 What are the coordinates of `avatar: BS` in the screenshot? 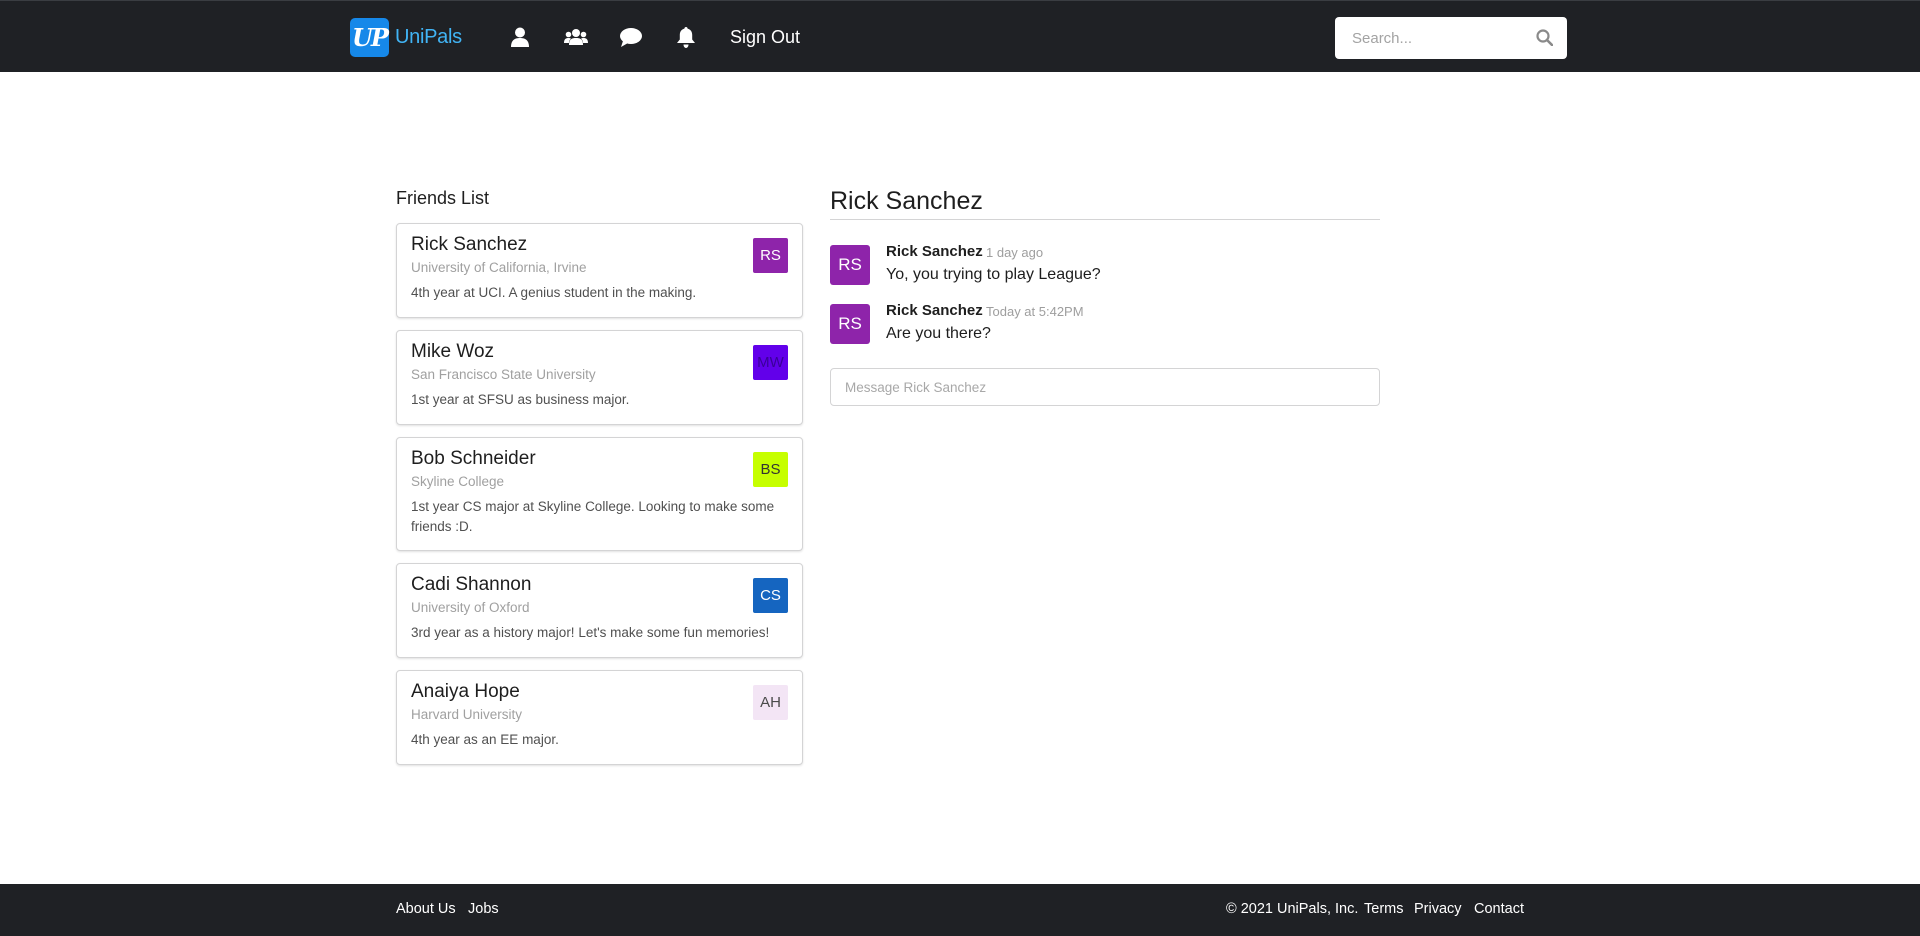 It's located at (770, 469).